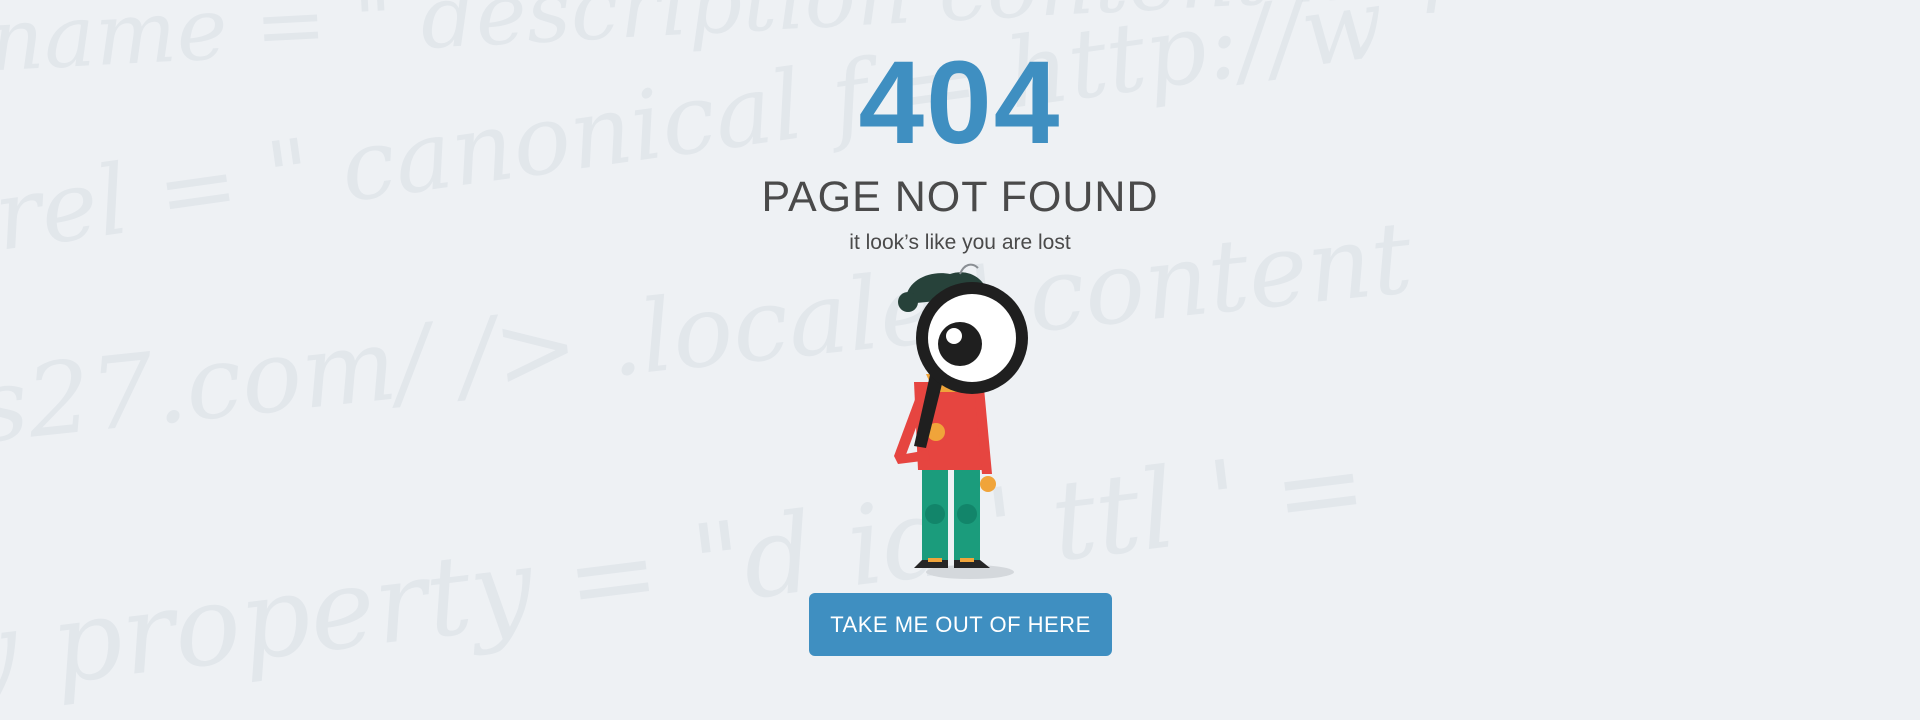 Image resolution: width=1920 pixels, height=720 pixels. Describe the element at coordinates (935, 514) in the screenshot. I see `left-knee` at that location.